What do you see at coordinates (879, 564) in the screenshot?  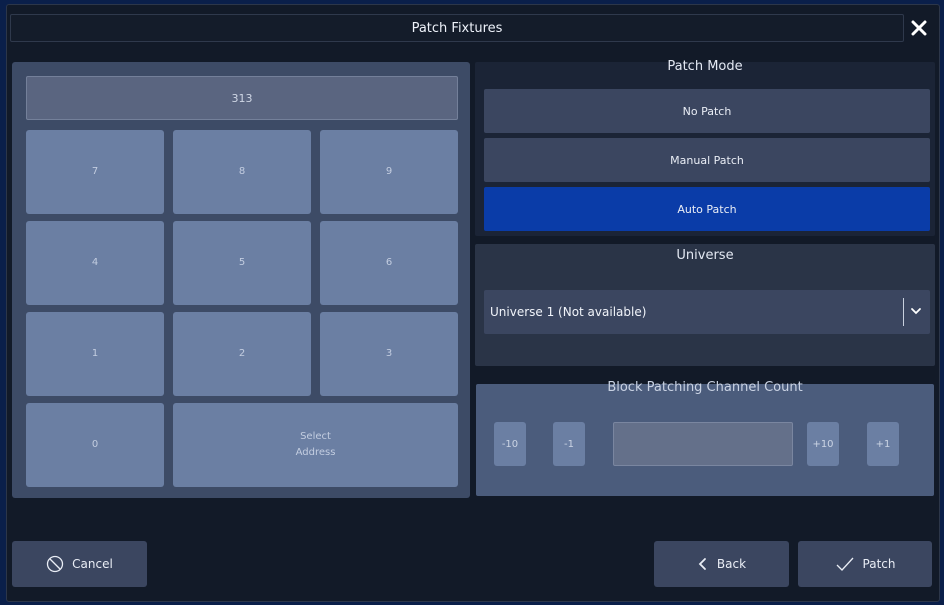 I see `patch-label: Patch` at bounding box center [879, 564].